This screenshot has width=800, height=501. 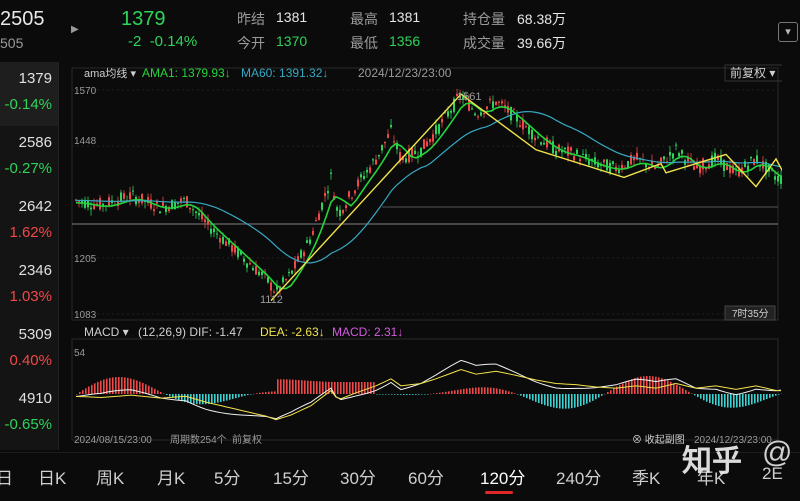 What do you see at coordinates (110, 476) in the screenshot?
I see `tab-2: 周K` at bounding box center [110, 476].